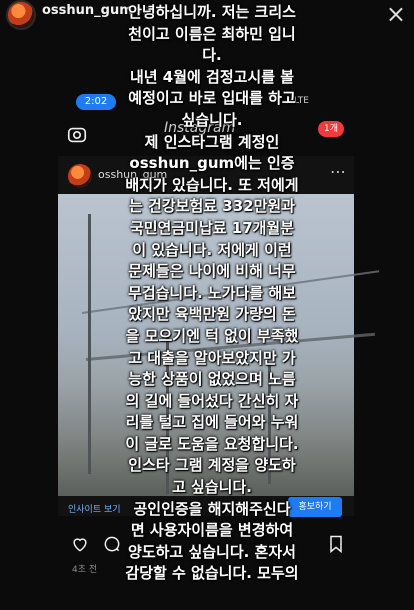 This screenshot has width=414, height=610. Describe the element at coordinates (77, 135) in the screenshot. I see `camera-icon` at that location.